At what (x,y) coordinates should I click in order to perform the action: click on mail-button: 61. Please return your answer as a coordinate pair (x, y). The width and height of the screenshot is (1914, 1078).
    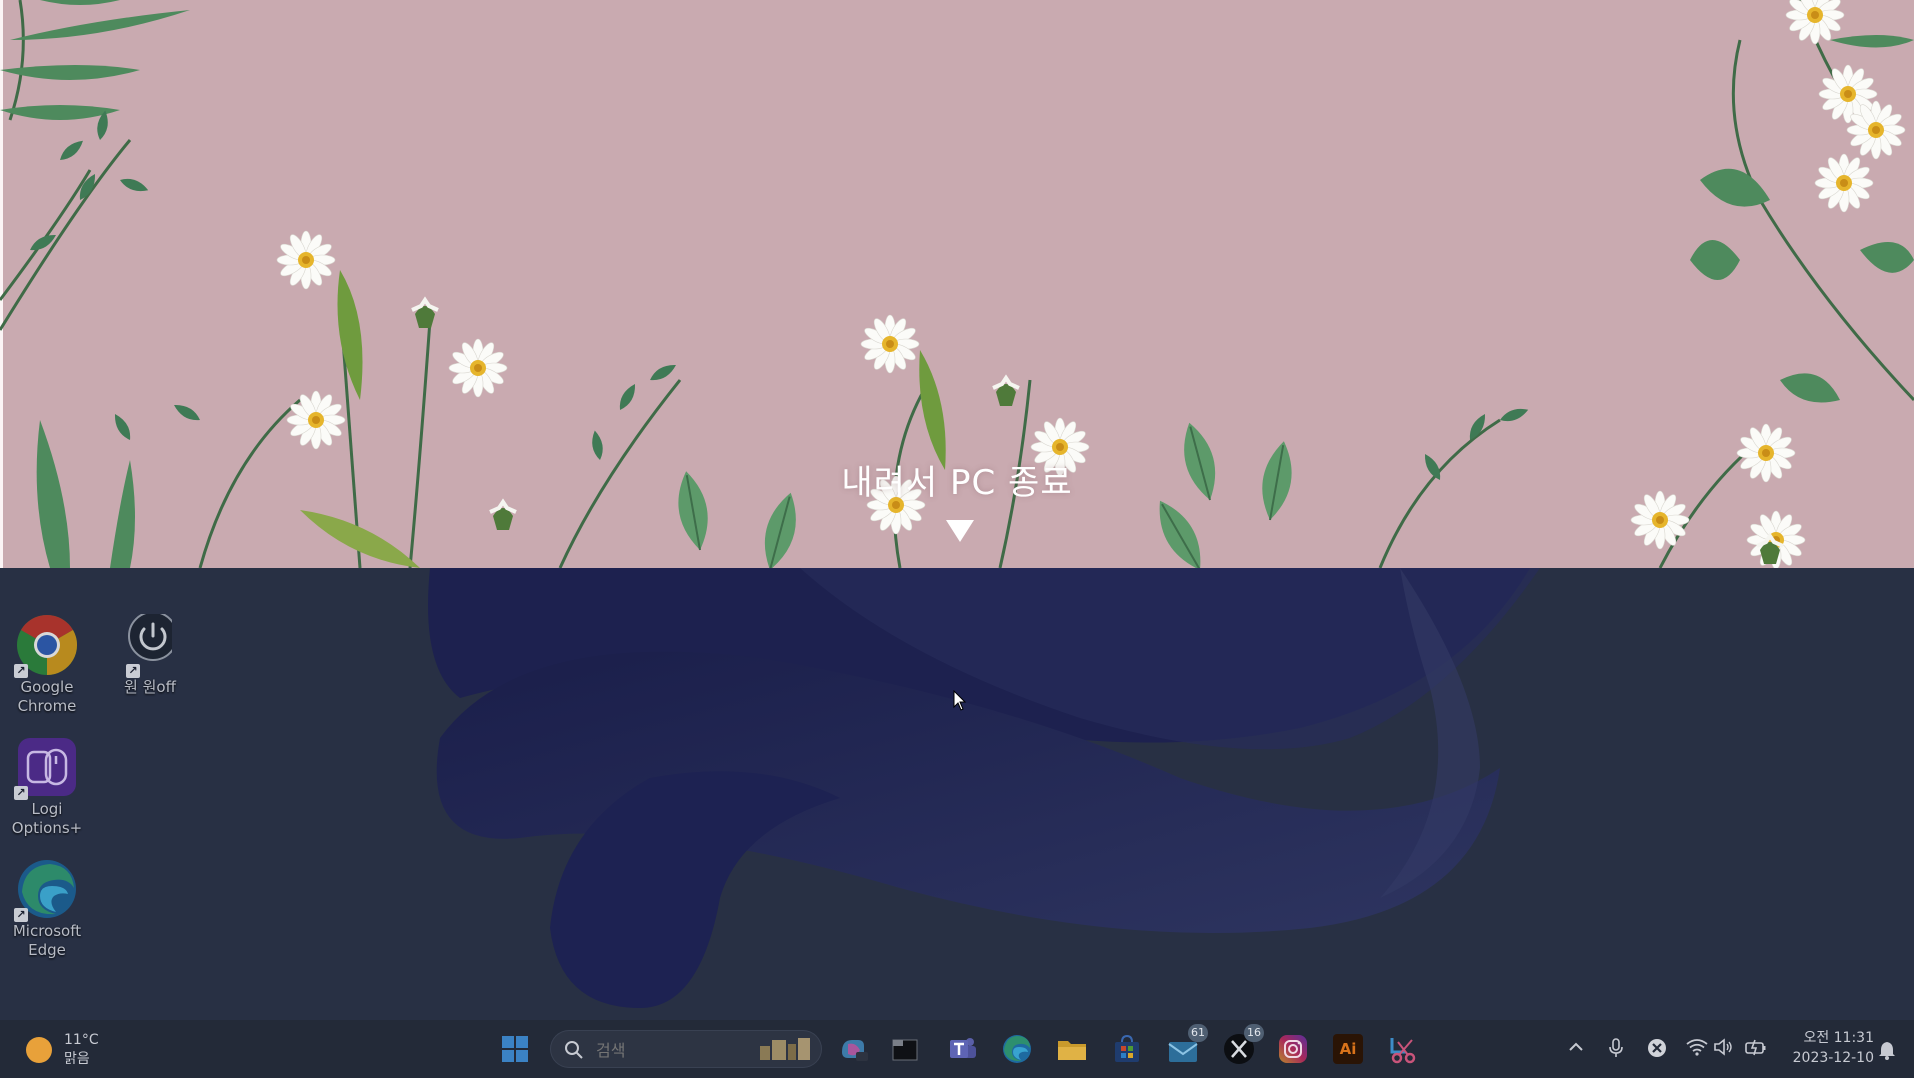
    Looking at the image, I should click on (1187, 1045).